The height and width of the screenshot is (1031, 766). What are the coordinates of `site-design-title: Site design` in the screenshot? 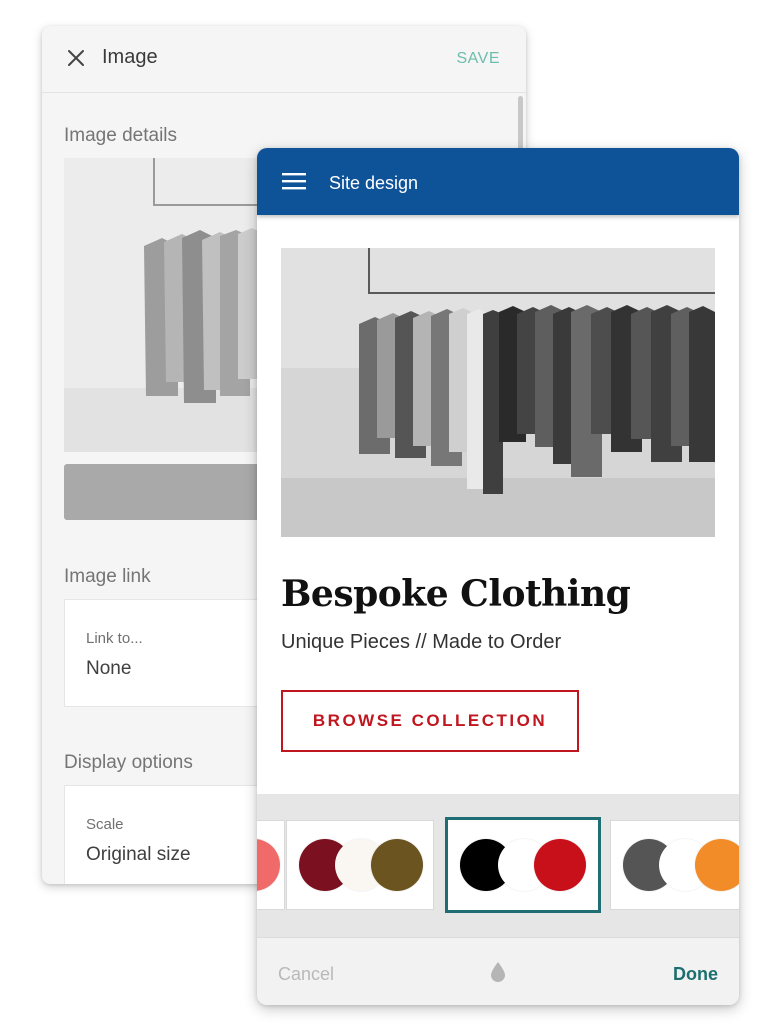 It's located at (374, 183).